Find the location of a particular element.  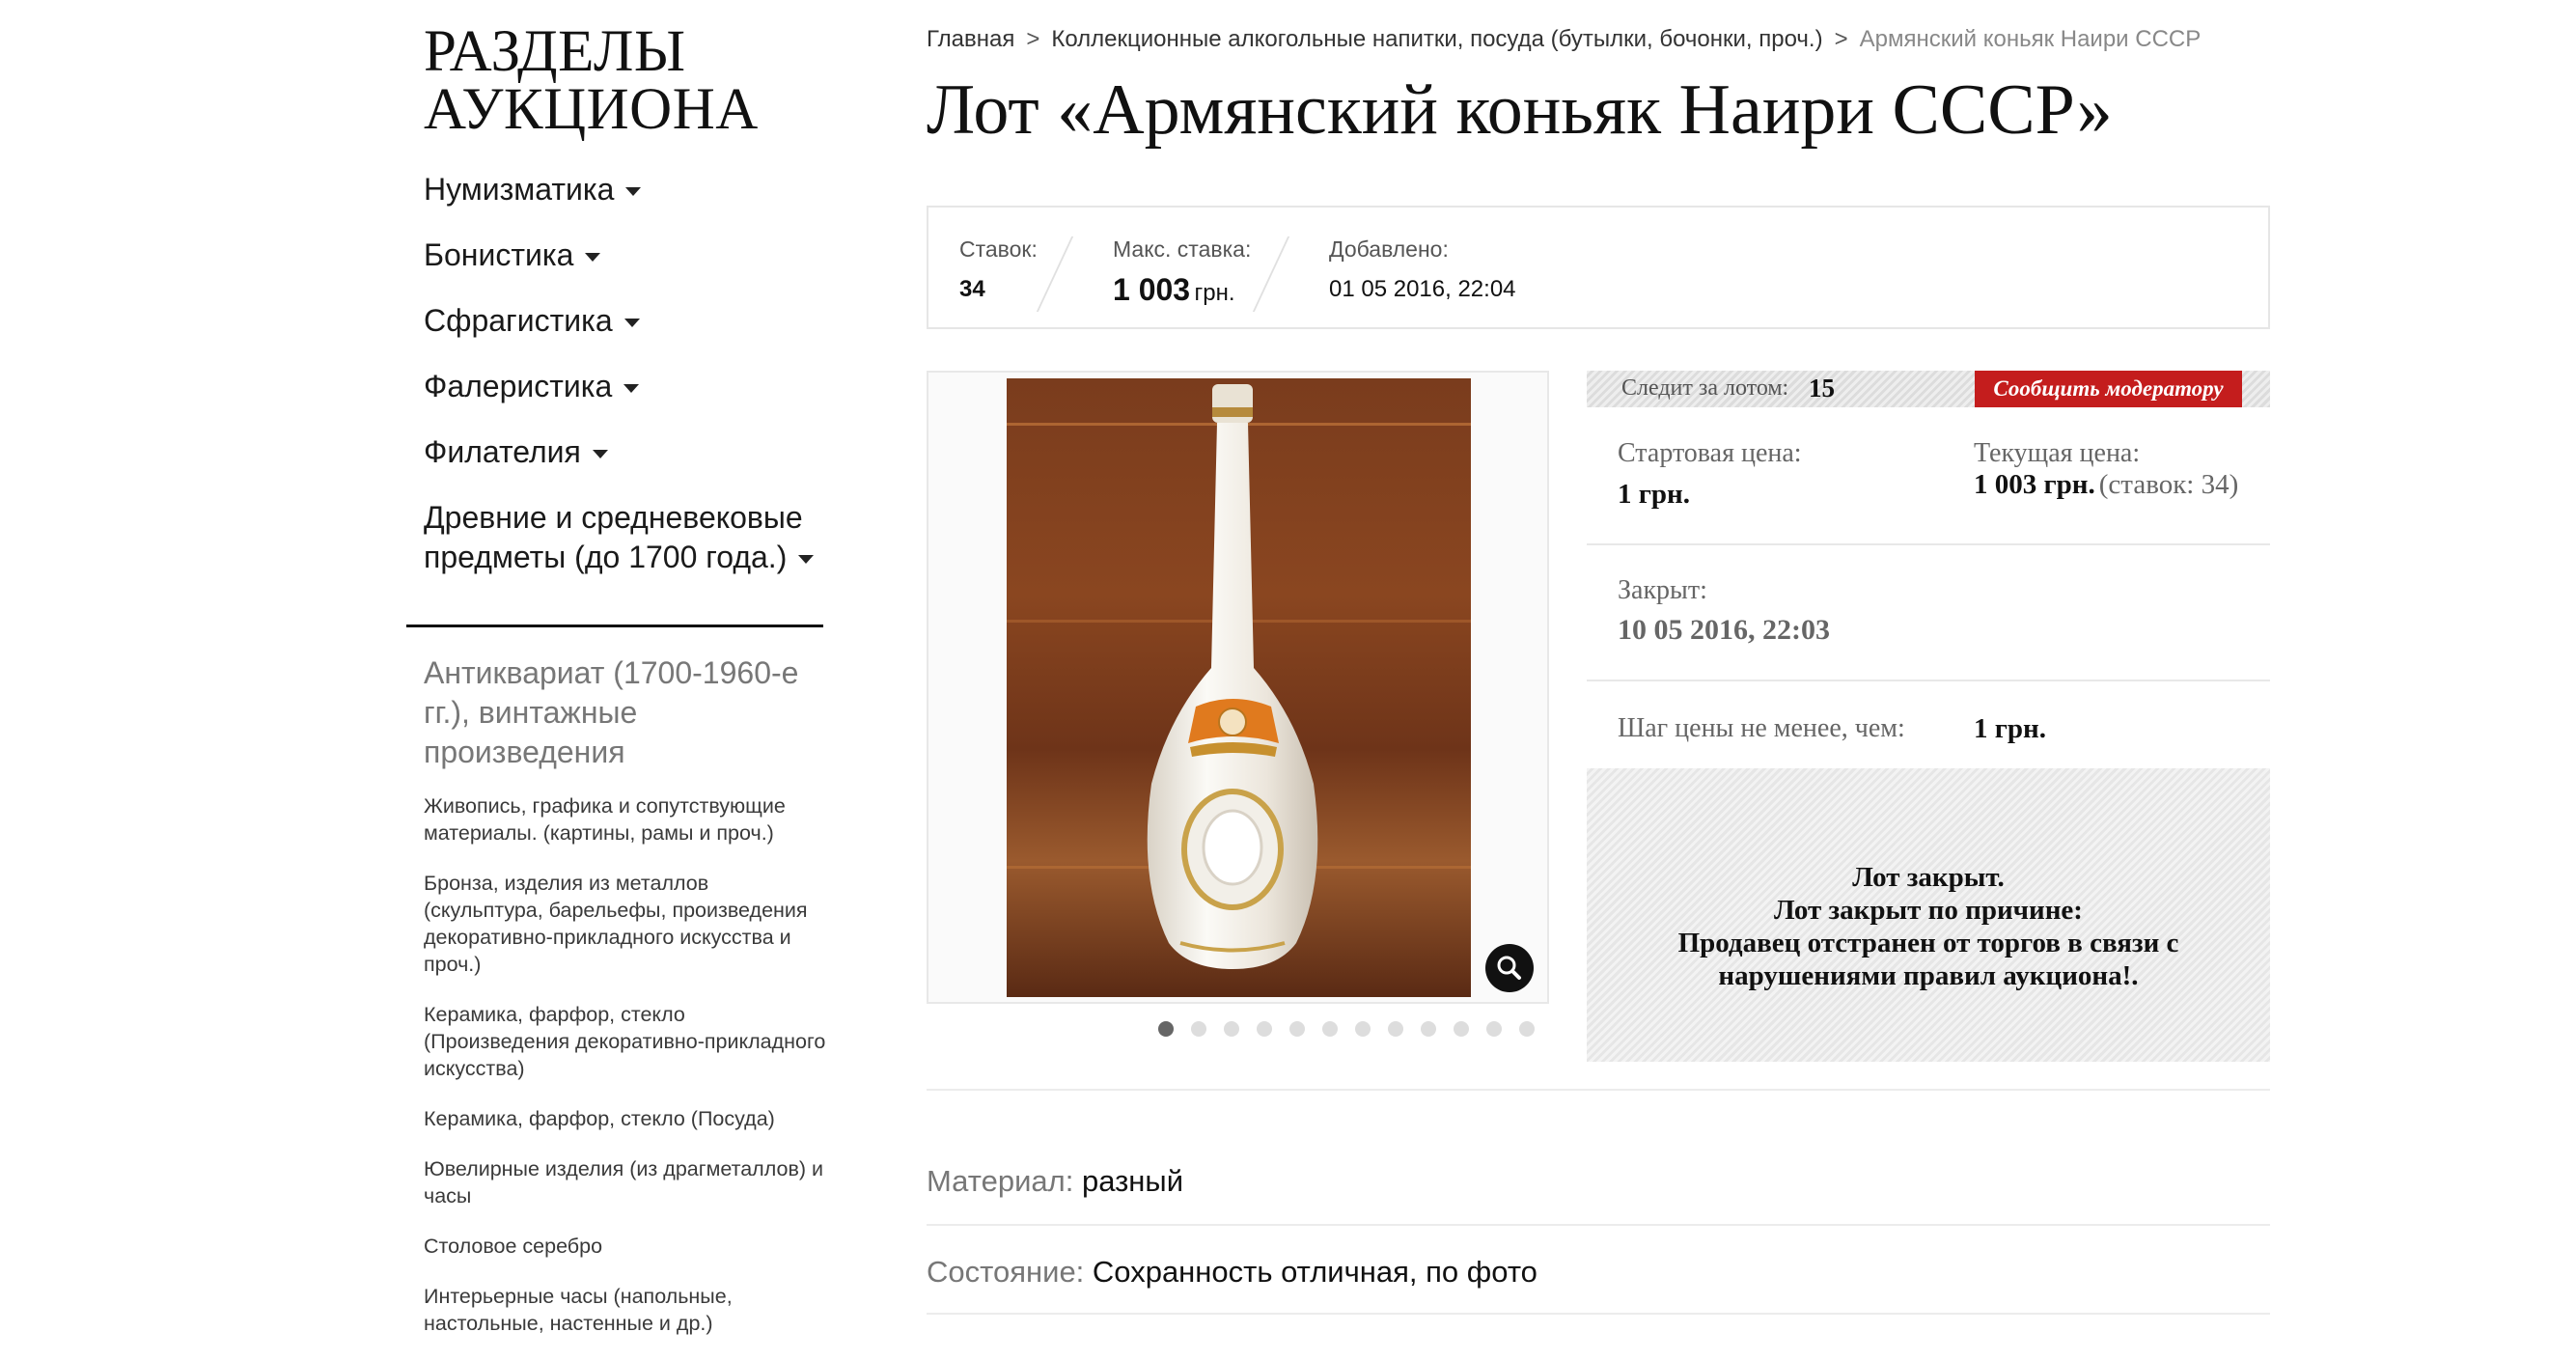

sidebar-item-label: Бонистика is located at coordinates (499, 255).